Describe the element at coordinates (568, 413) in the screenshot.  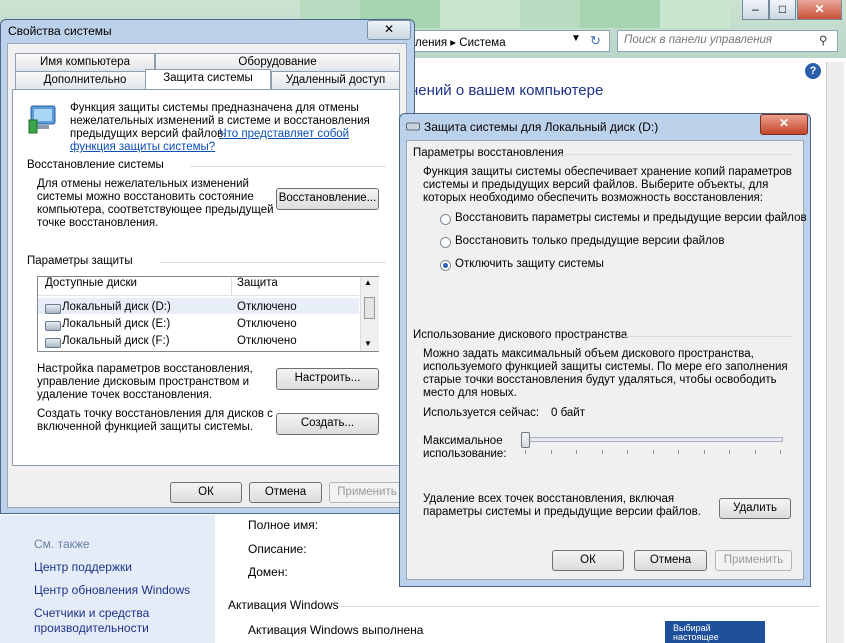
I see `used-now-value: 0 байт` at that location.